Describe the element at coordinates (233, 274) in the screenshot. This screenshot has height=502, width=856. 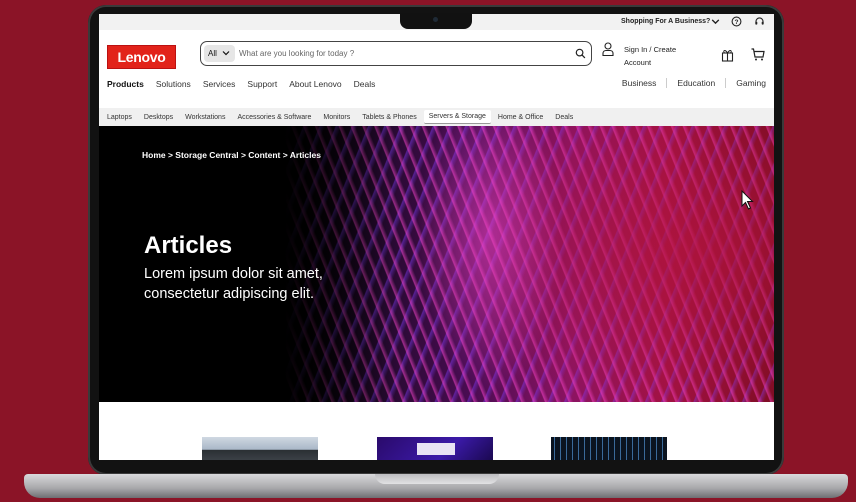
I see `hero-subtitle-line1: Lorem ipsum dolor sit amet,` at that location.